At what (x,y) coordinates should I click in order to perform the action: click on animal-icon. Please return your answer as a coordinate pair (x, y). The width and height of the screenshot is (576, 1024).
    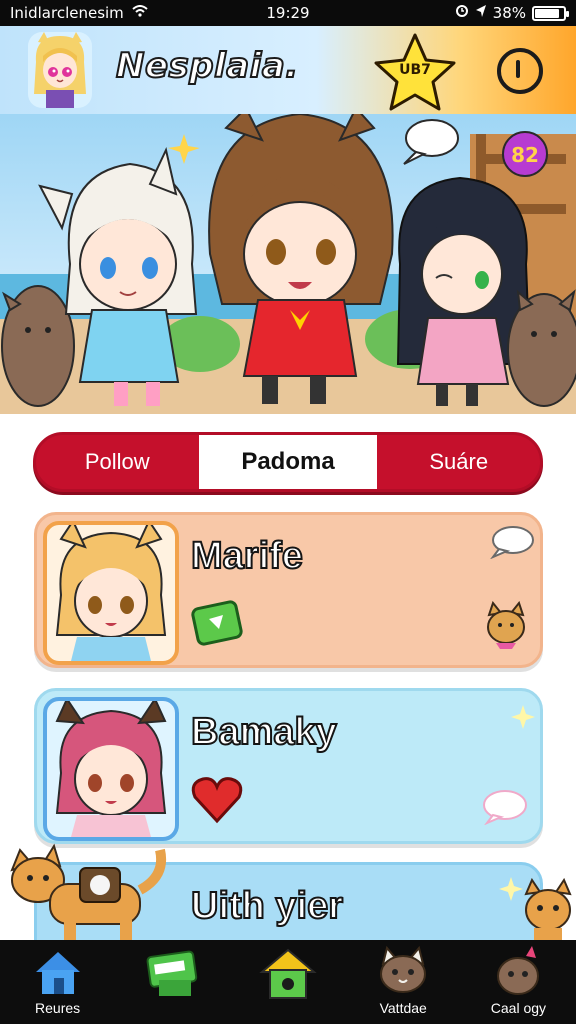
    Looking at the image, I should click on (518, 974).